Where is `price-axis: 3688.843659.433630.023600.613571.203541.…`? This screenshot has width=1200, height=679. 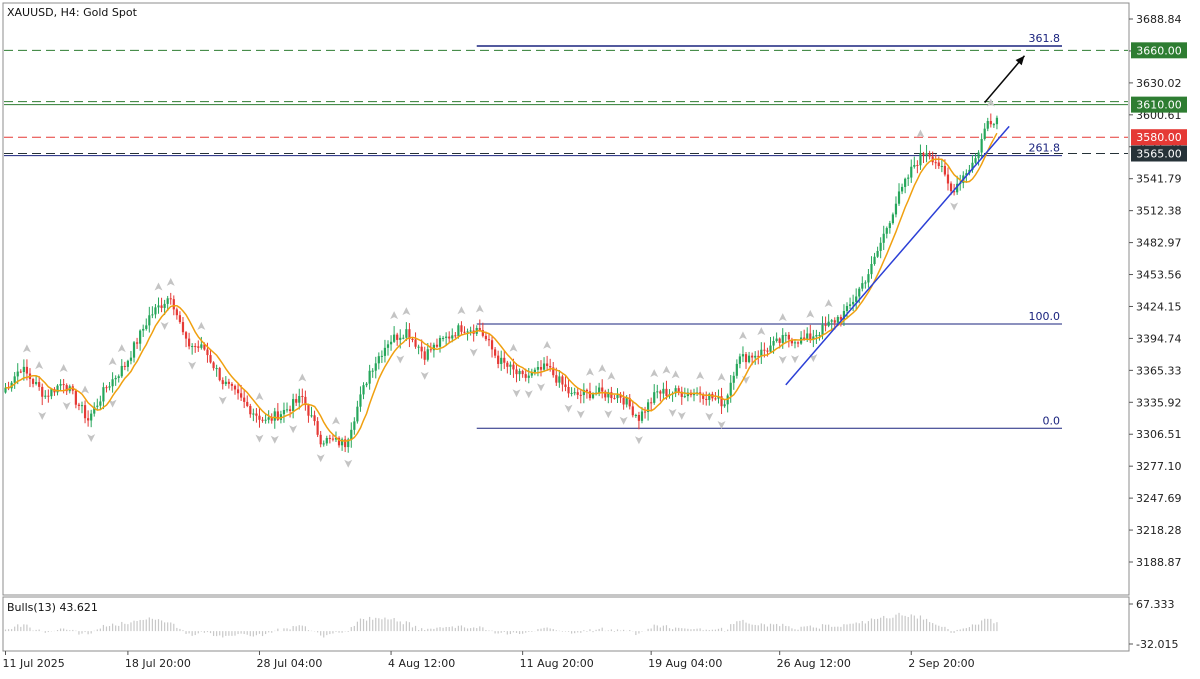 price-axis: 3688.843659.433630.023600.613571.203541.… is located at coordinates (1155, 291).